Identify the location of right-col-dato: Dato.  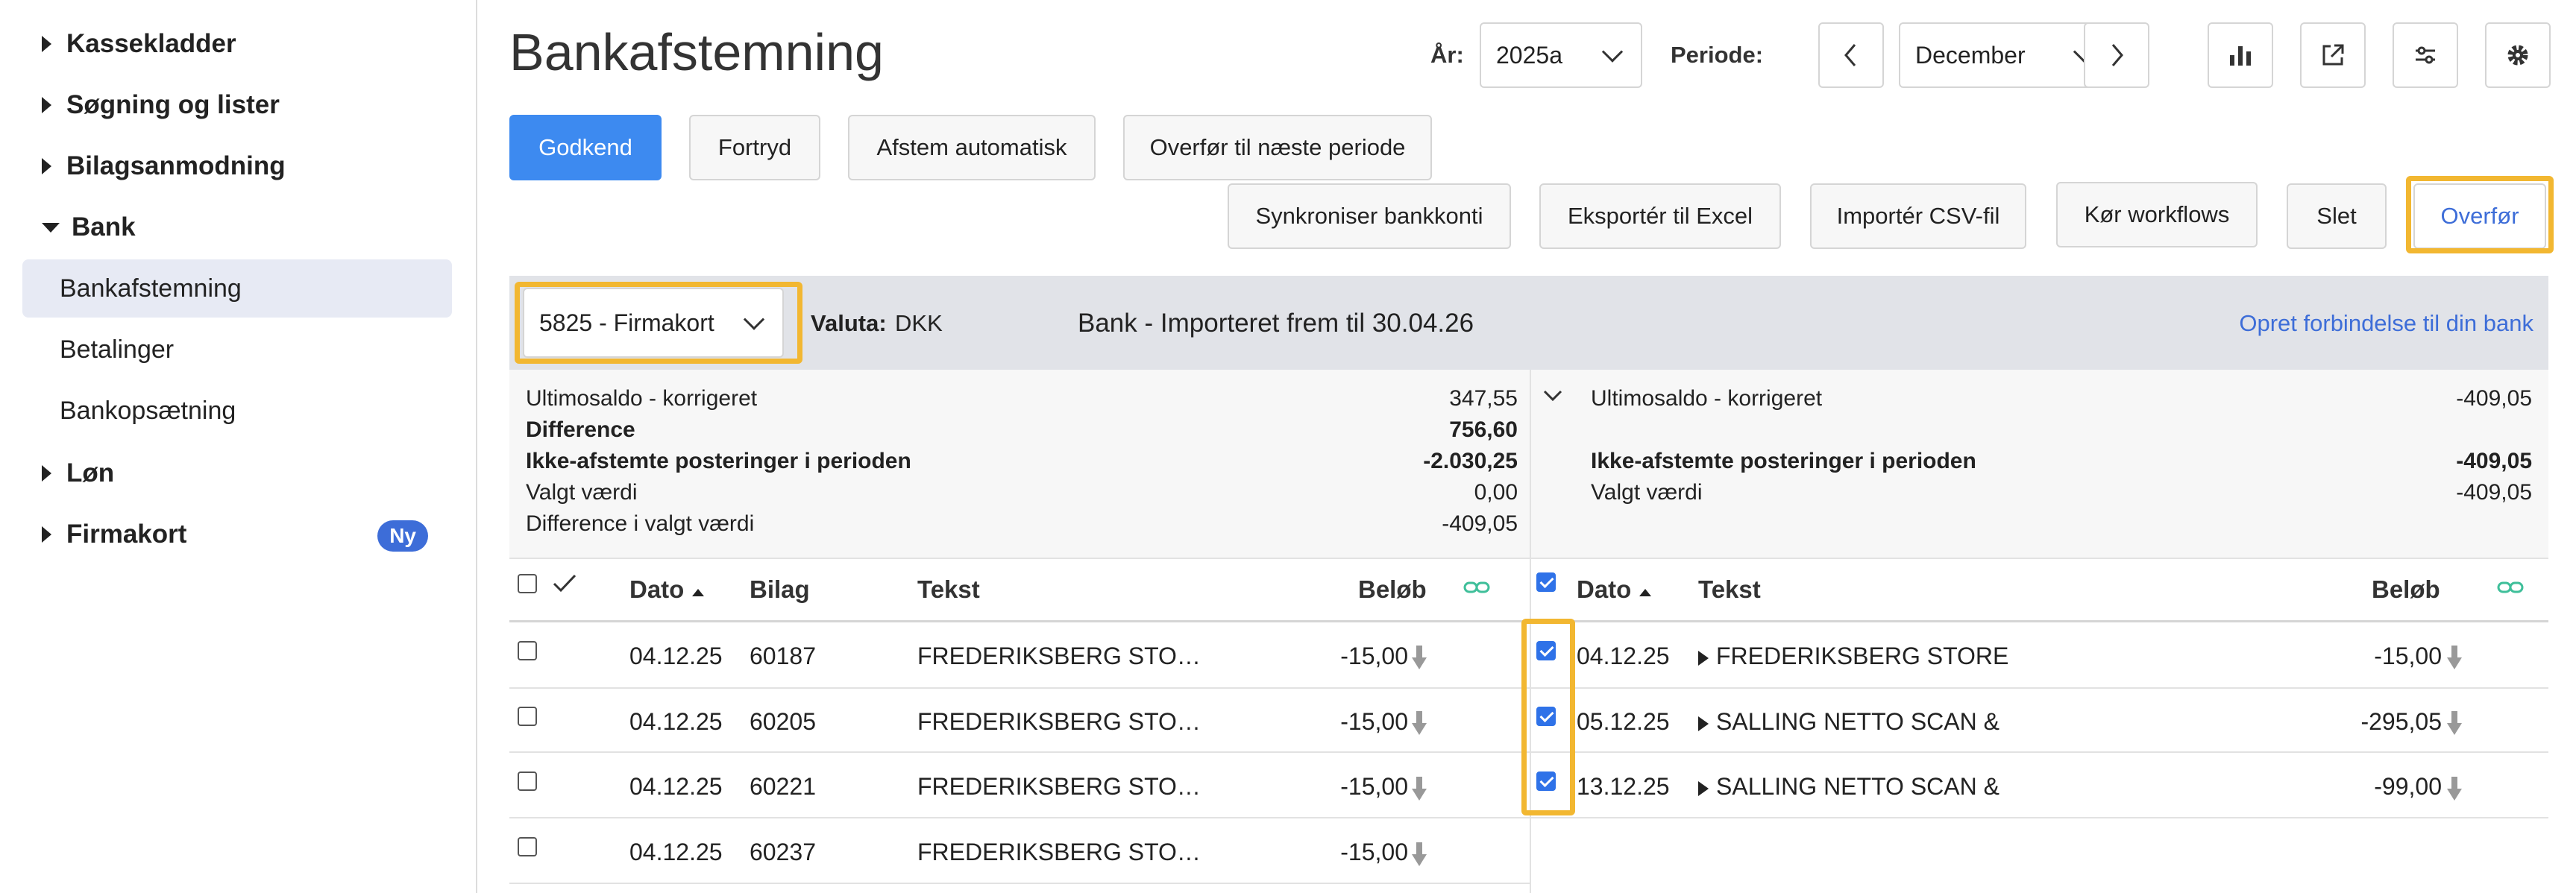
(1615, 589).